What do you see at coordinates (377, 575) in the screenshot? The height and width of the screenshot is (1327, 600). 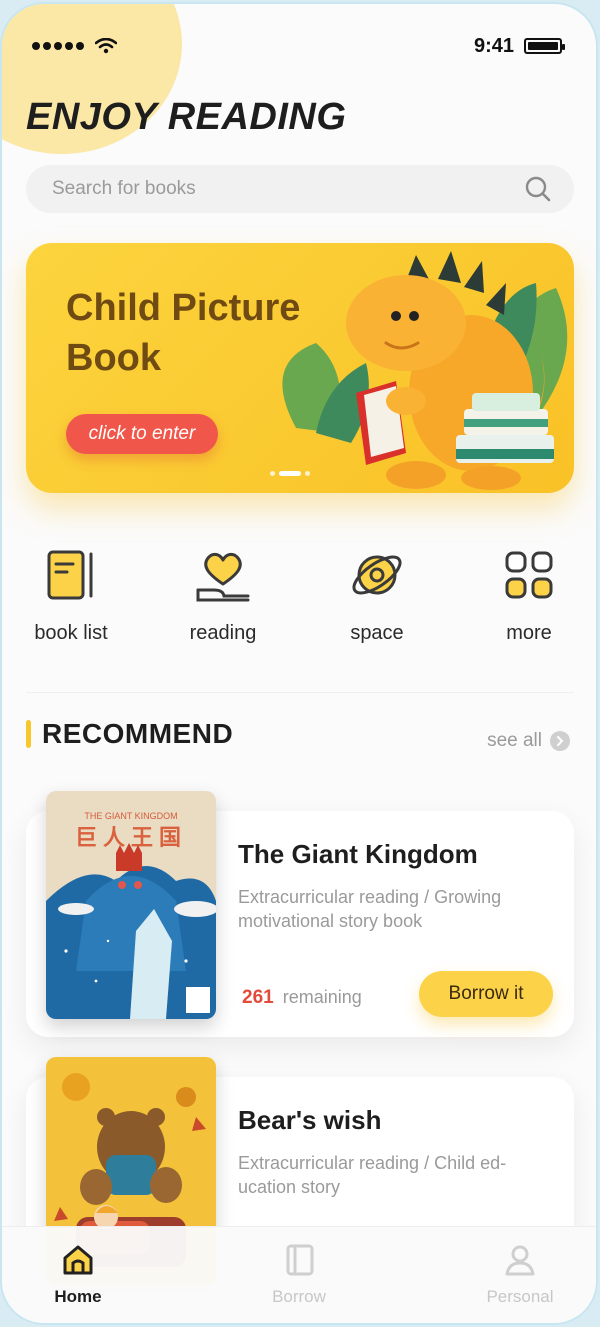 I see `planet-icon` at bounding box center [377, 575].